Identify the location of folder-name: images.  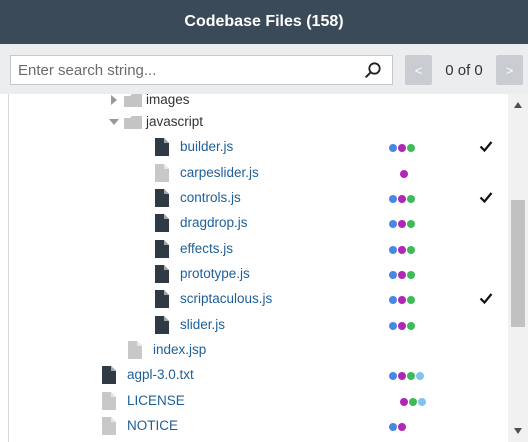
(168, 100).